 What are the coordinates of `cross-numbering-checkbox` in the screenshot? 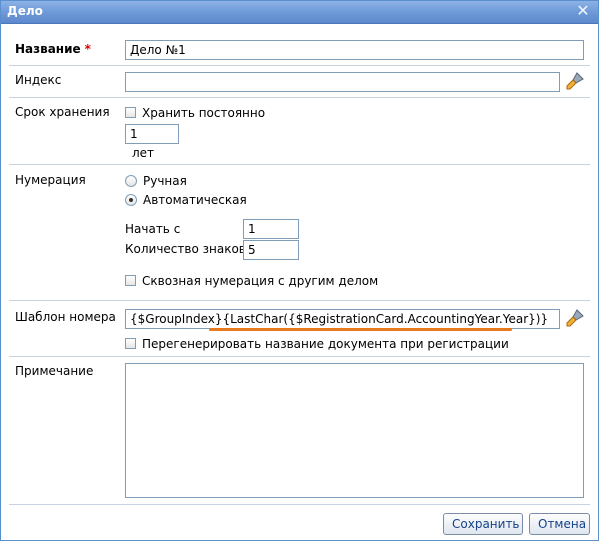 It's located at (130, 280).